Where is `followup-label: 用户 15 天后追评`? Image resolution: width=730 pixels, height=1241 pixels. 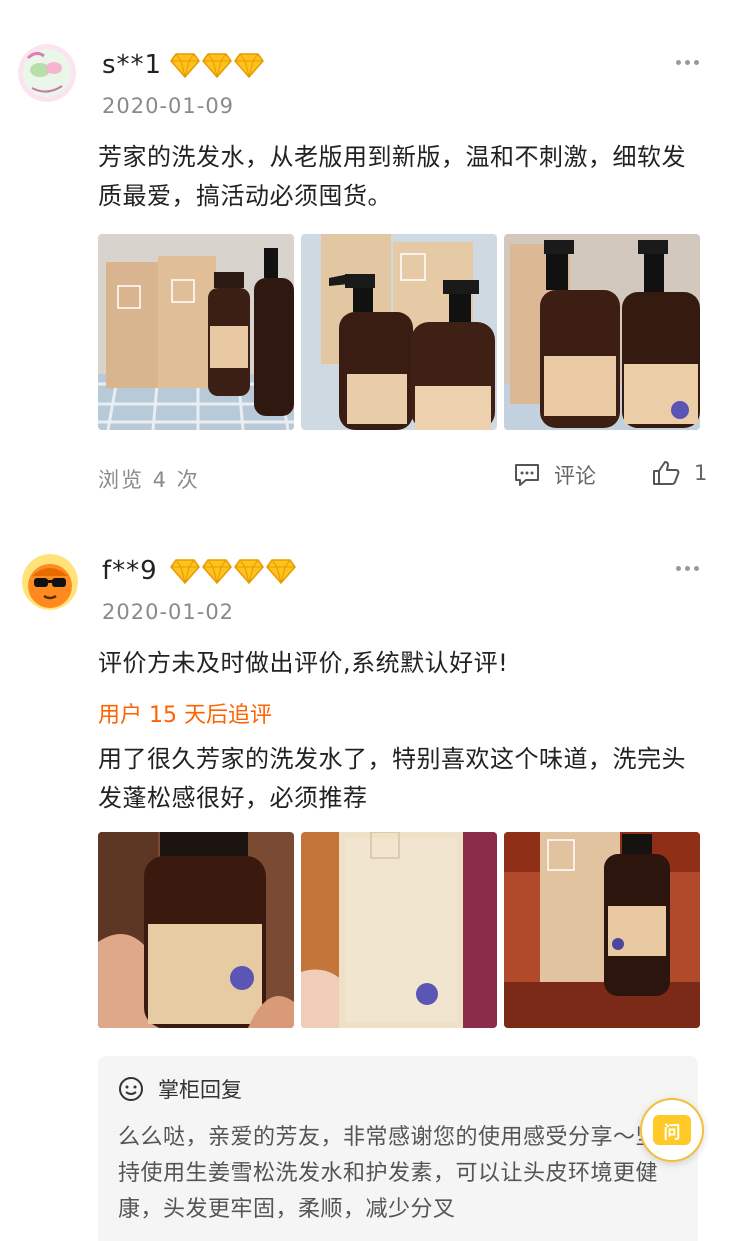
followup-label: 用户 15 天后追评 is located at coordinates (185, 715).